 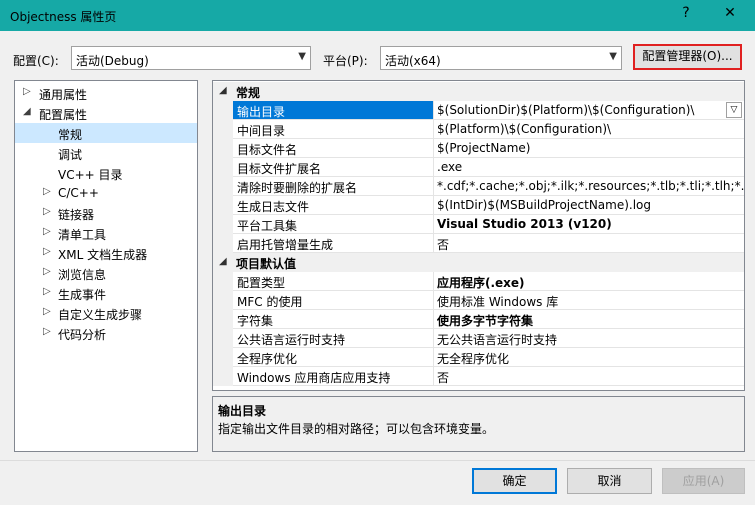 I want to click on tree-item-config-properties: ◢ 配置属性, so click(x=106, y=113).